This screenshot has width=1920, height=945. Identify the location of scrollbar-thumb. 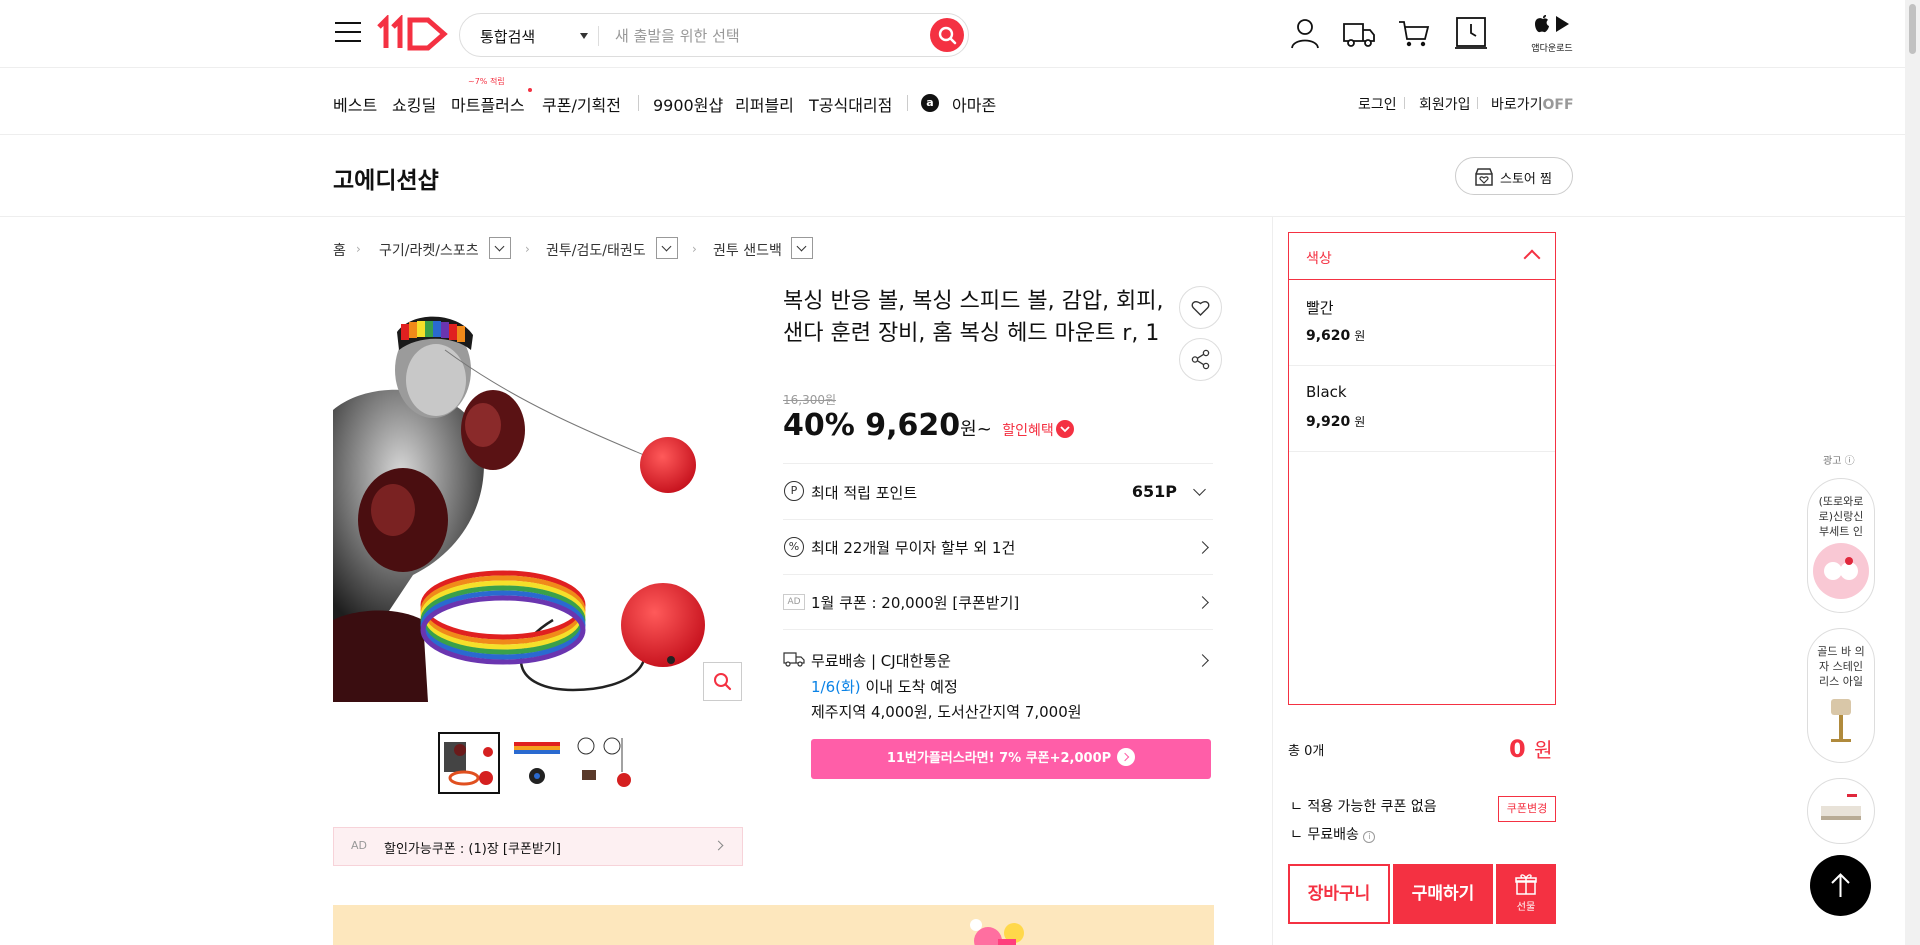
(1912, 29).